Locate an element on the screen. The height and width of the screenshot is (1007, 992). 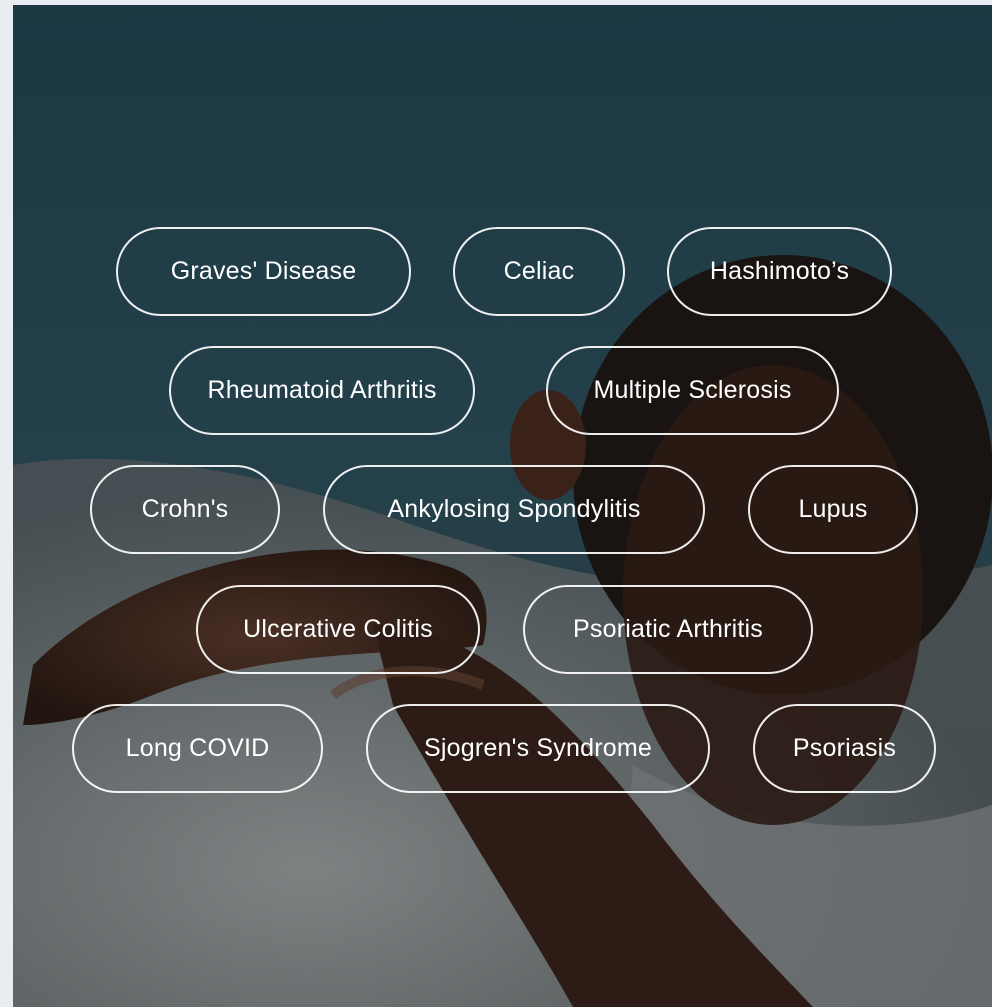
condition-pill-ankylosing-spondylitis: Ankylosing Spondylitis is located at coordinates (514, 509).